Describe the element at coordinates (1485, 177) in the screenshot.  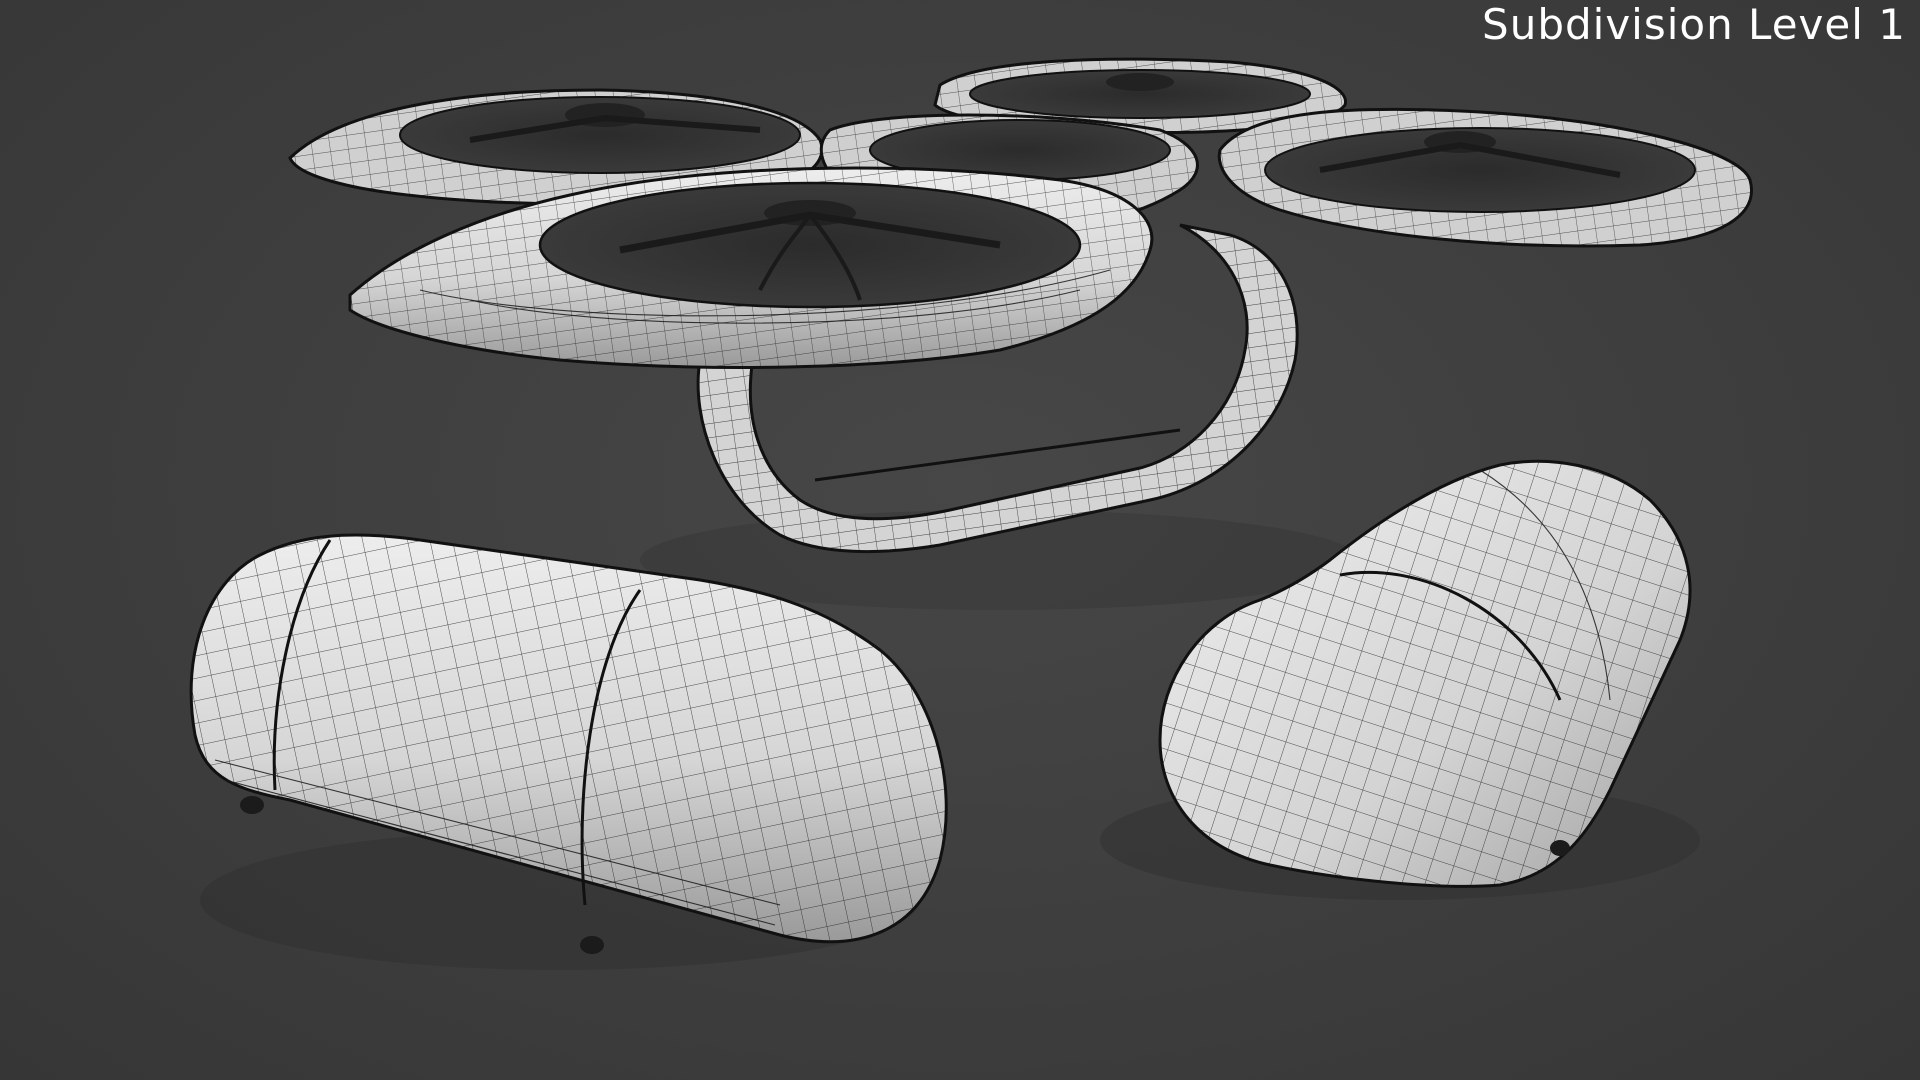
I see `rotor-right` at that location.